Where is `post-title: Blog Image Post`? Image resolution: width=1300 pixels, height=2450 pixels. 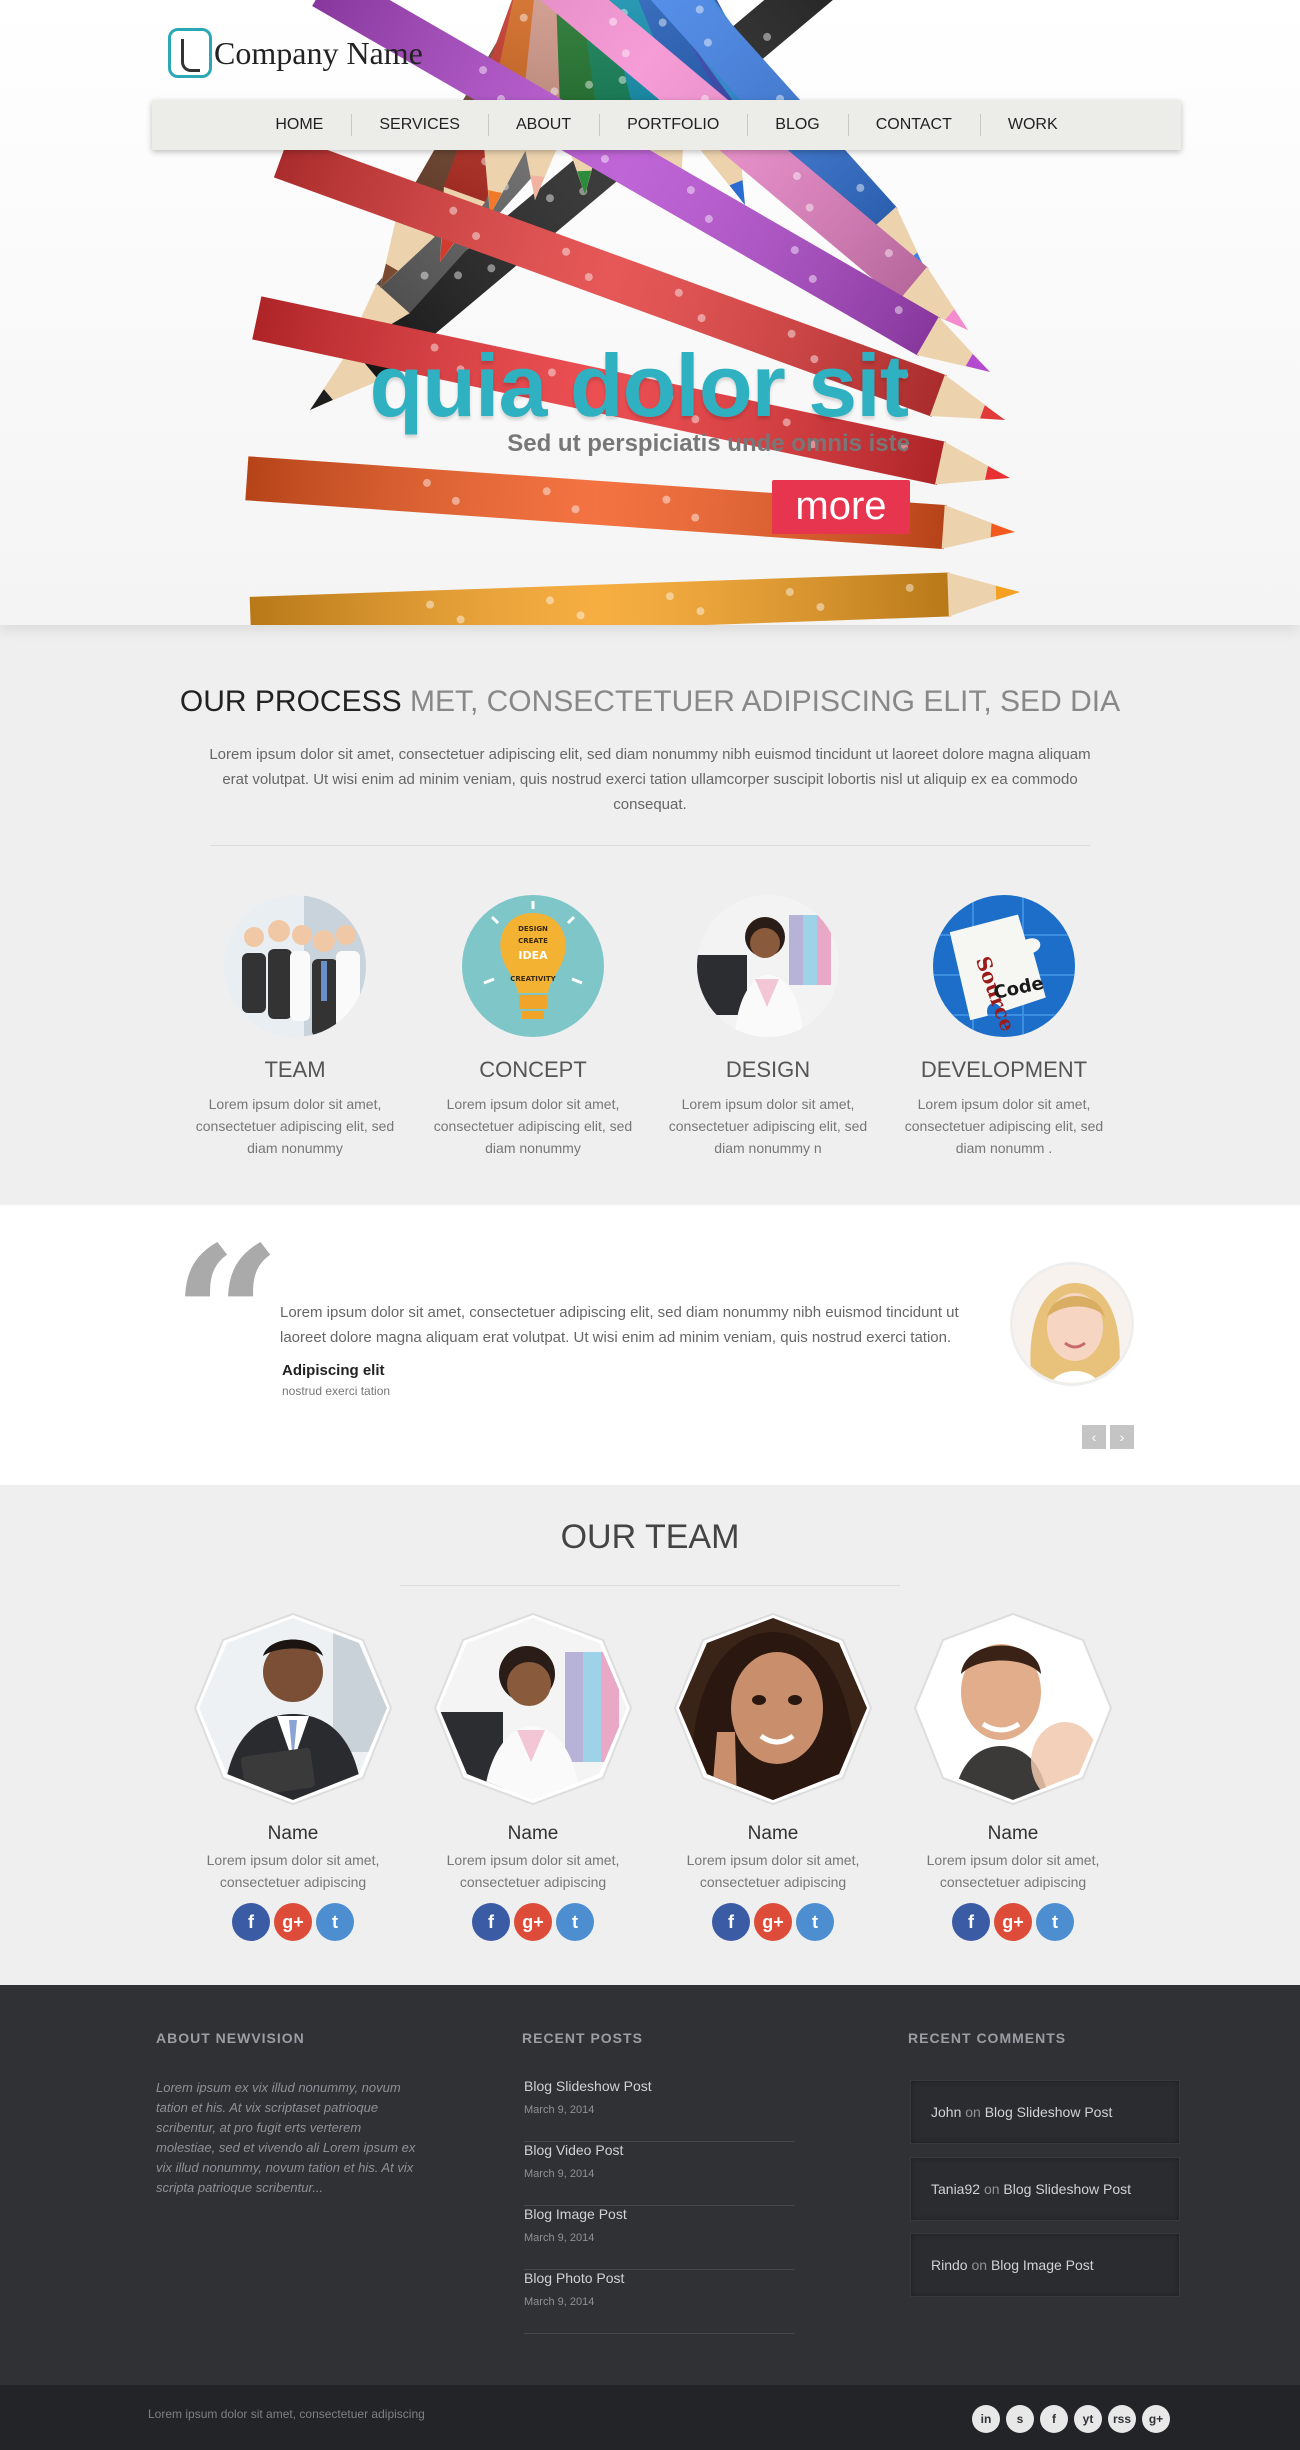 post-title: Blog Image Post is located at coordinates (659, 2214).